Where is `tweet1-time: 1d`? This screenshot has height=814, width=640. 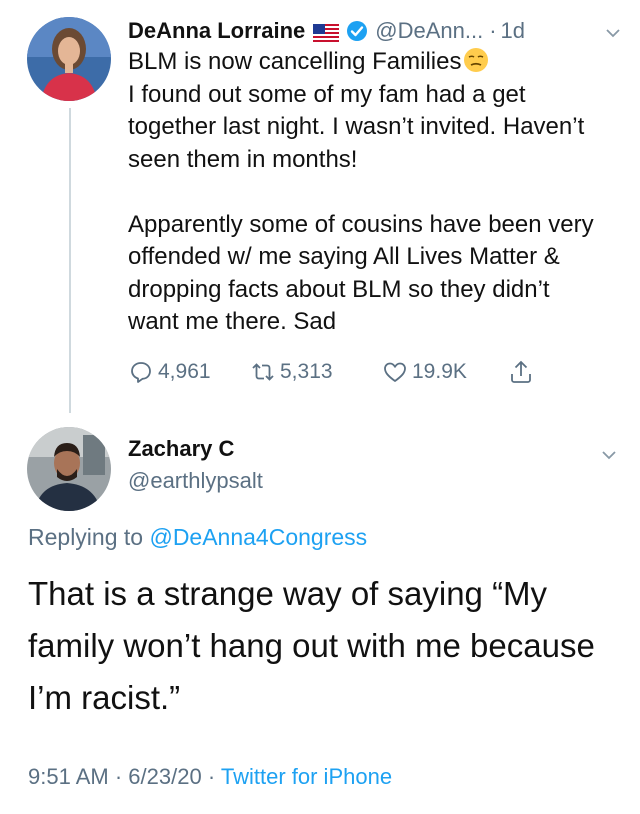 tweet1-time: 1d is located at coordinates (513, 31).